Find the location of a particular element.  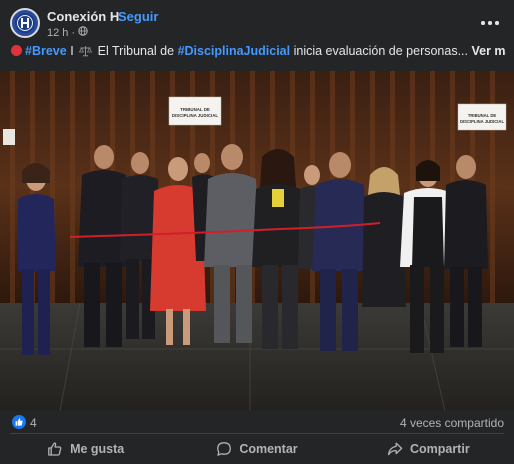

share-count: 4 veces compartido is located at coordinates (452, 423).